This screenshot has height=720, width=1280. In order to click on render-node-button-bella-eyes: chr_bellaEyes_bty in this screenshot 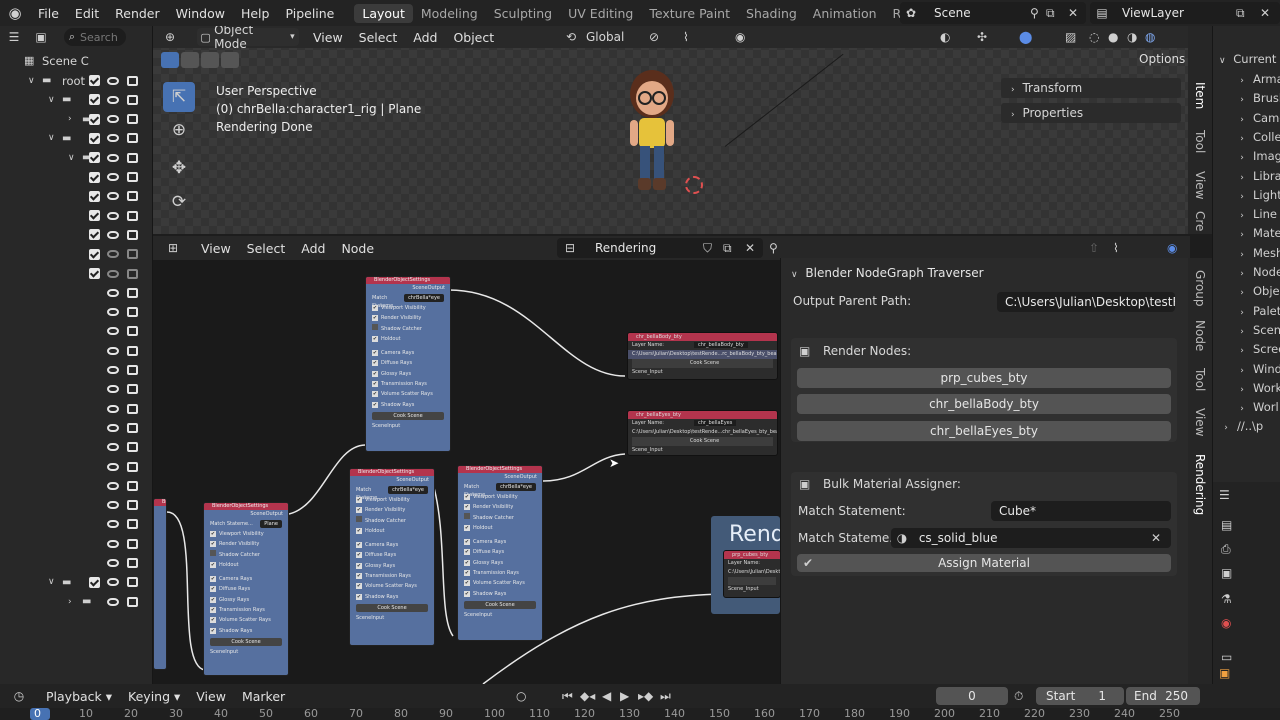, I will do `click(984, 431)`.